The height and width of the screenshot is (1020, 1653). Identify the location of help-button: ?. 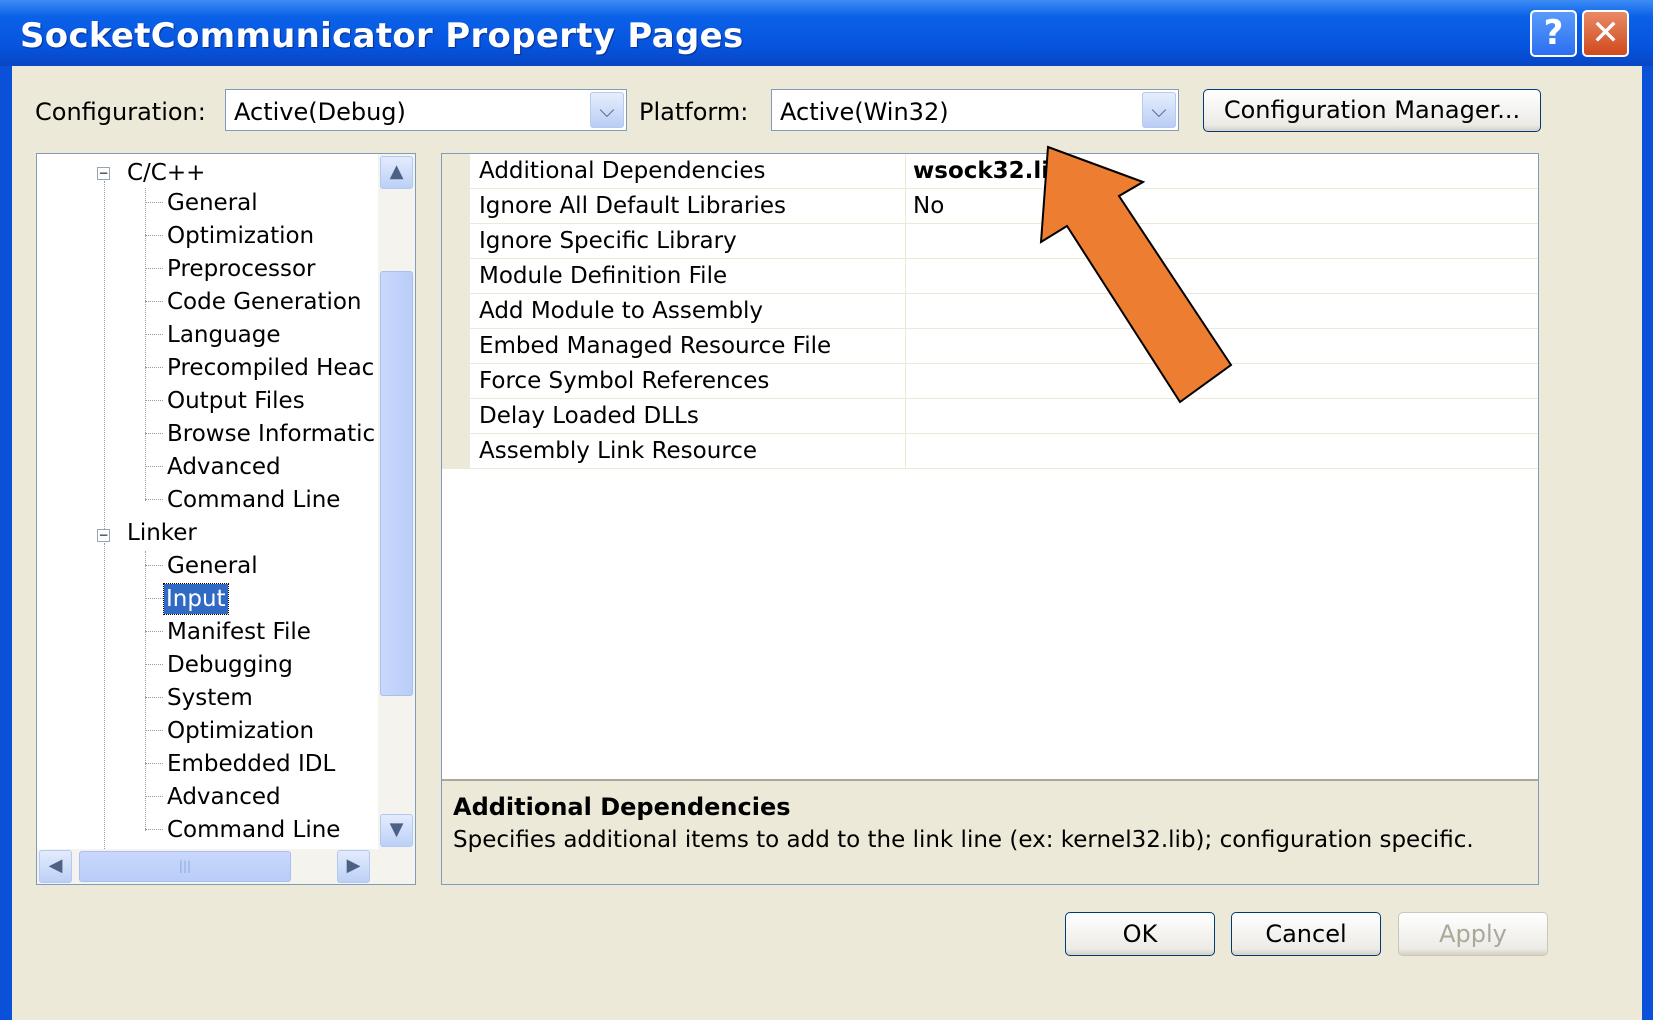
(1553, 33).